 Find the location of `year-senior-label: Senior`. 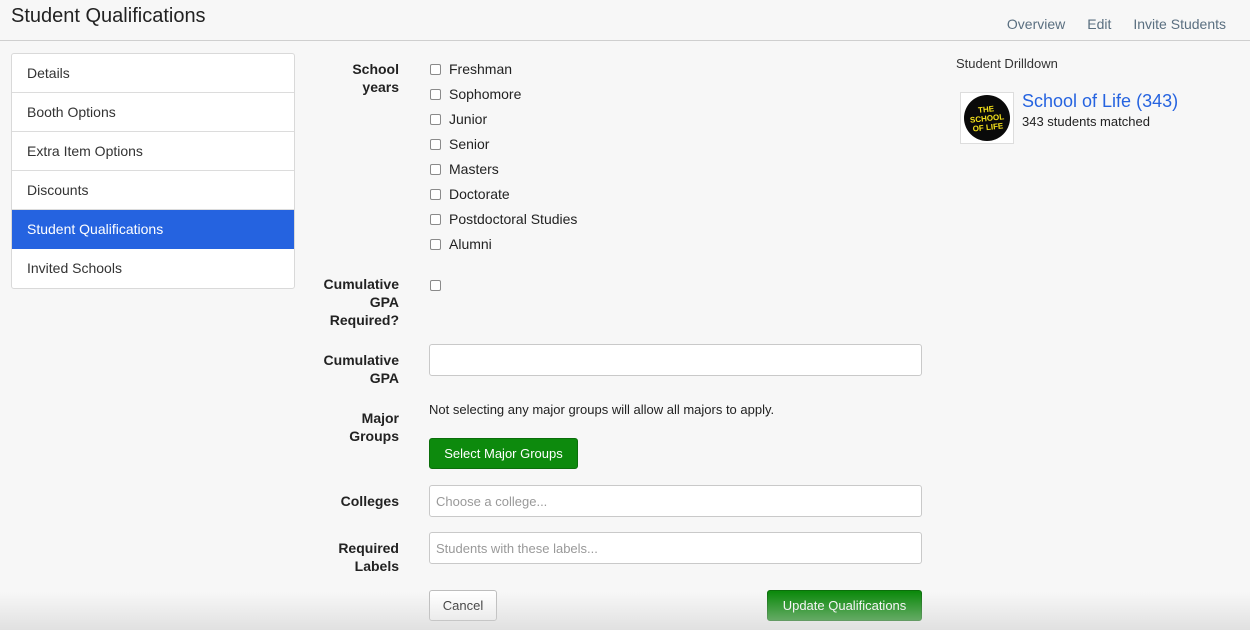

year-senior-label: Senior is located at coordinates (469, 144).